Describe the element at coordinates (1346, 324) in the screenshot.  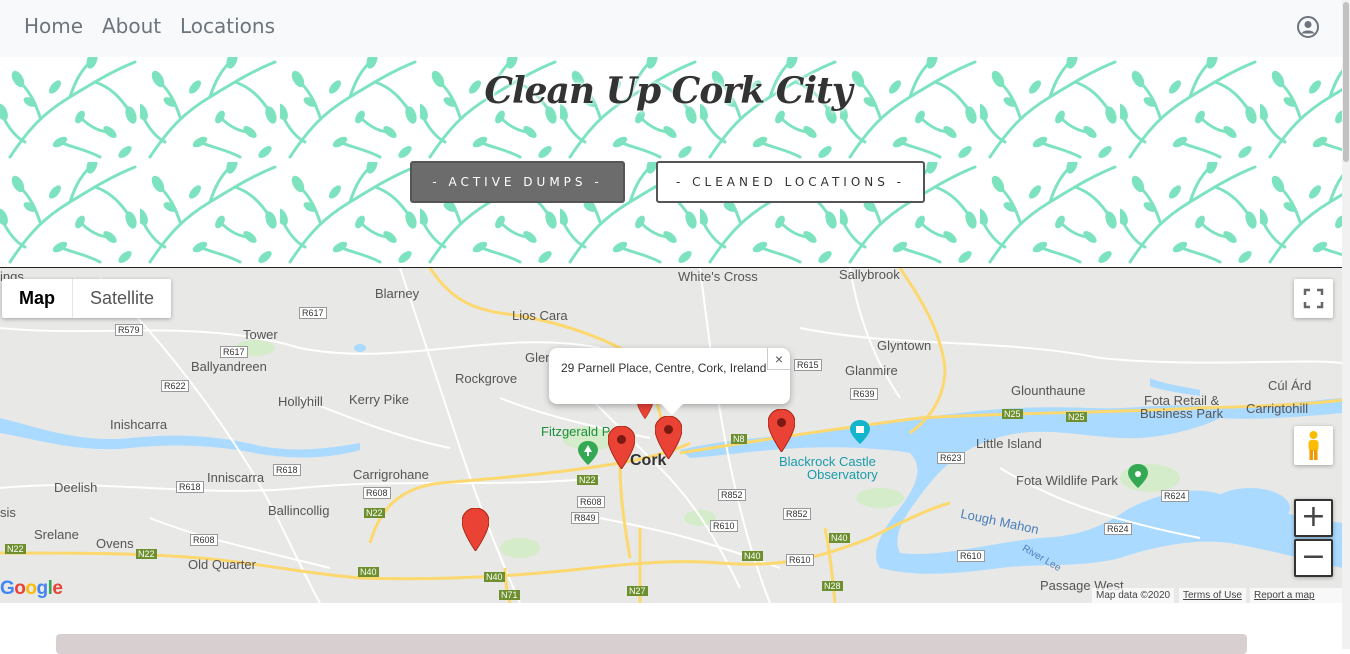
I see `page-scrollbar` at that location.